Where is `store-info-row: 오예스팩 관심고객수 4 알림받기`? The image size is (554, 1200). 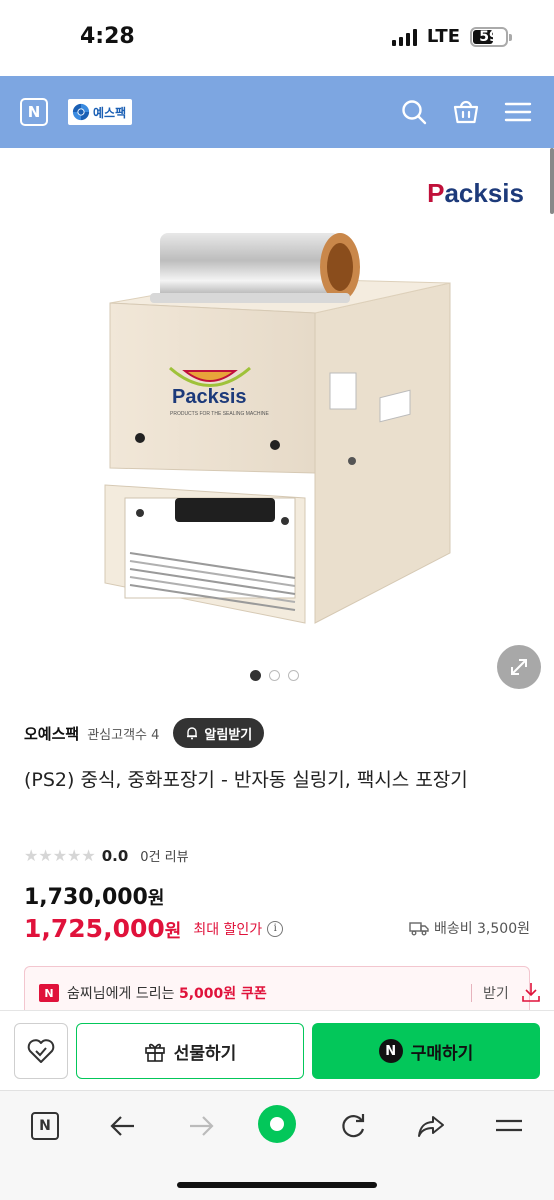
store-info-row: 오예스팩 관심고객수 4 알림받기 is located at coordinates (144, 733).